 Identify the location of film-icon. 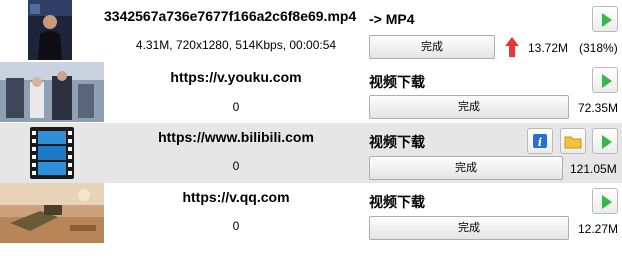
(52, 153).